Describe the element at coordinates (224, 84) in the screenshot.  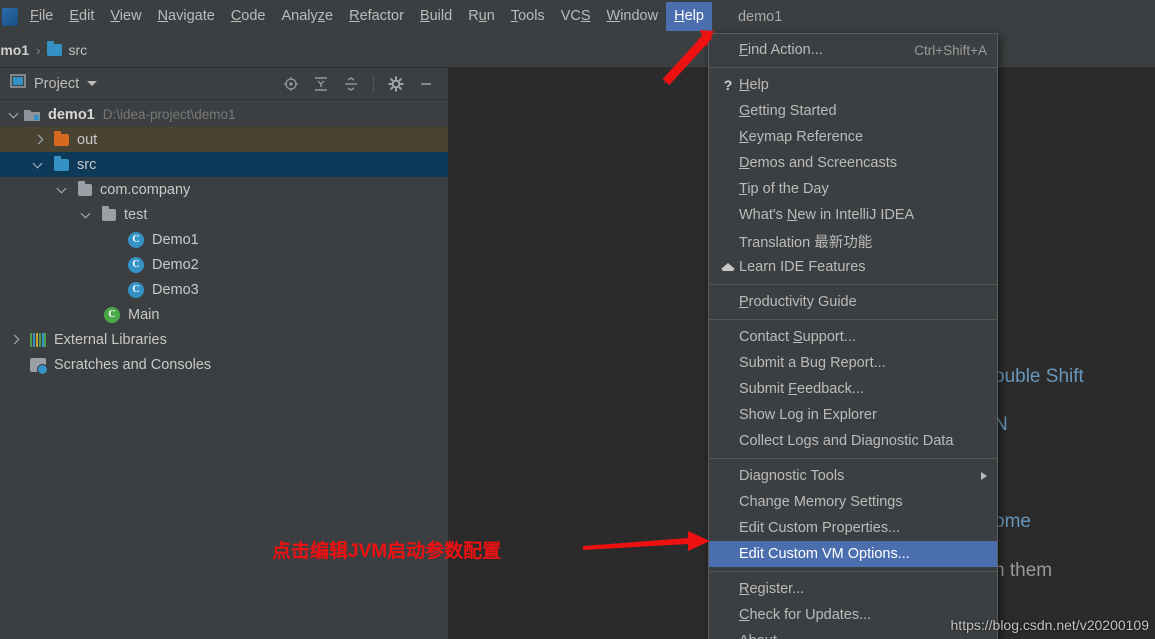
I see `project-tool-header: Project` at that location.